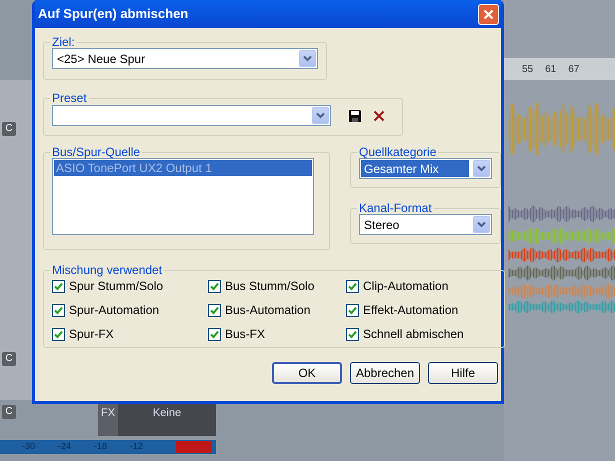 This screenshot has width=615, height=461. Describe the element at coordinates (96, 152) in the screenshot. I see `group-label: Bus/Spur-Quelle` at that location.